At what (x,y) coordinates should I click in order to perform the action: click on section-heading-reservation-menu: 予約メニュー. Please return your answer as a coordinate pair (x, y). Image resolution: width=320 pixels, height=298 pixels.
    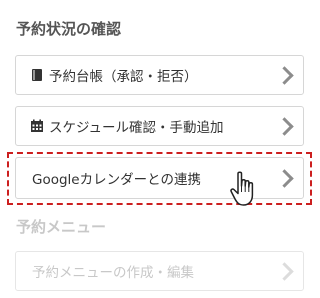
    Looking at the image, I should click on (61, 227).